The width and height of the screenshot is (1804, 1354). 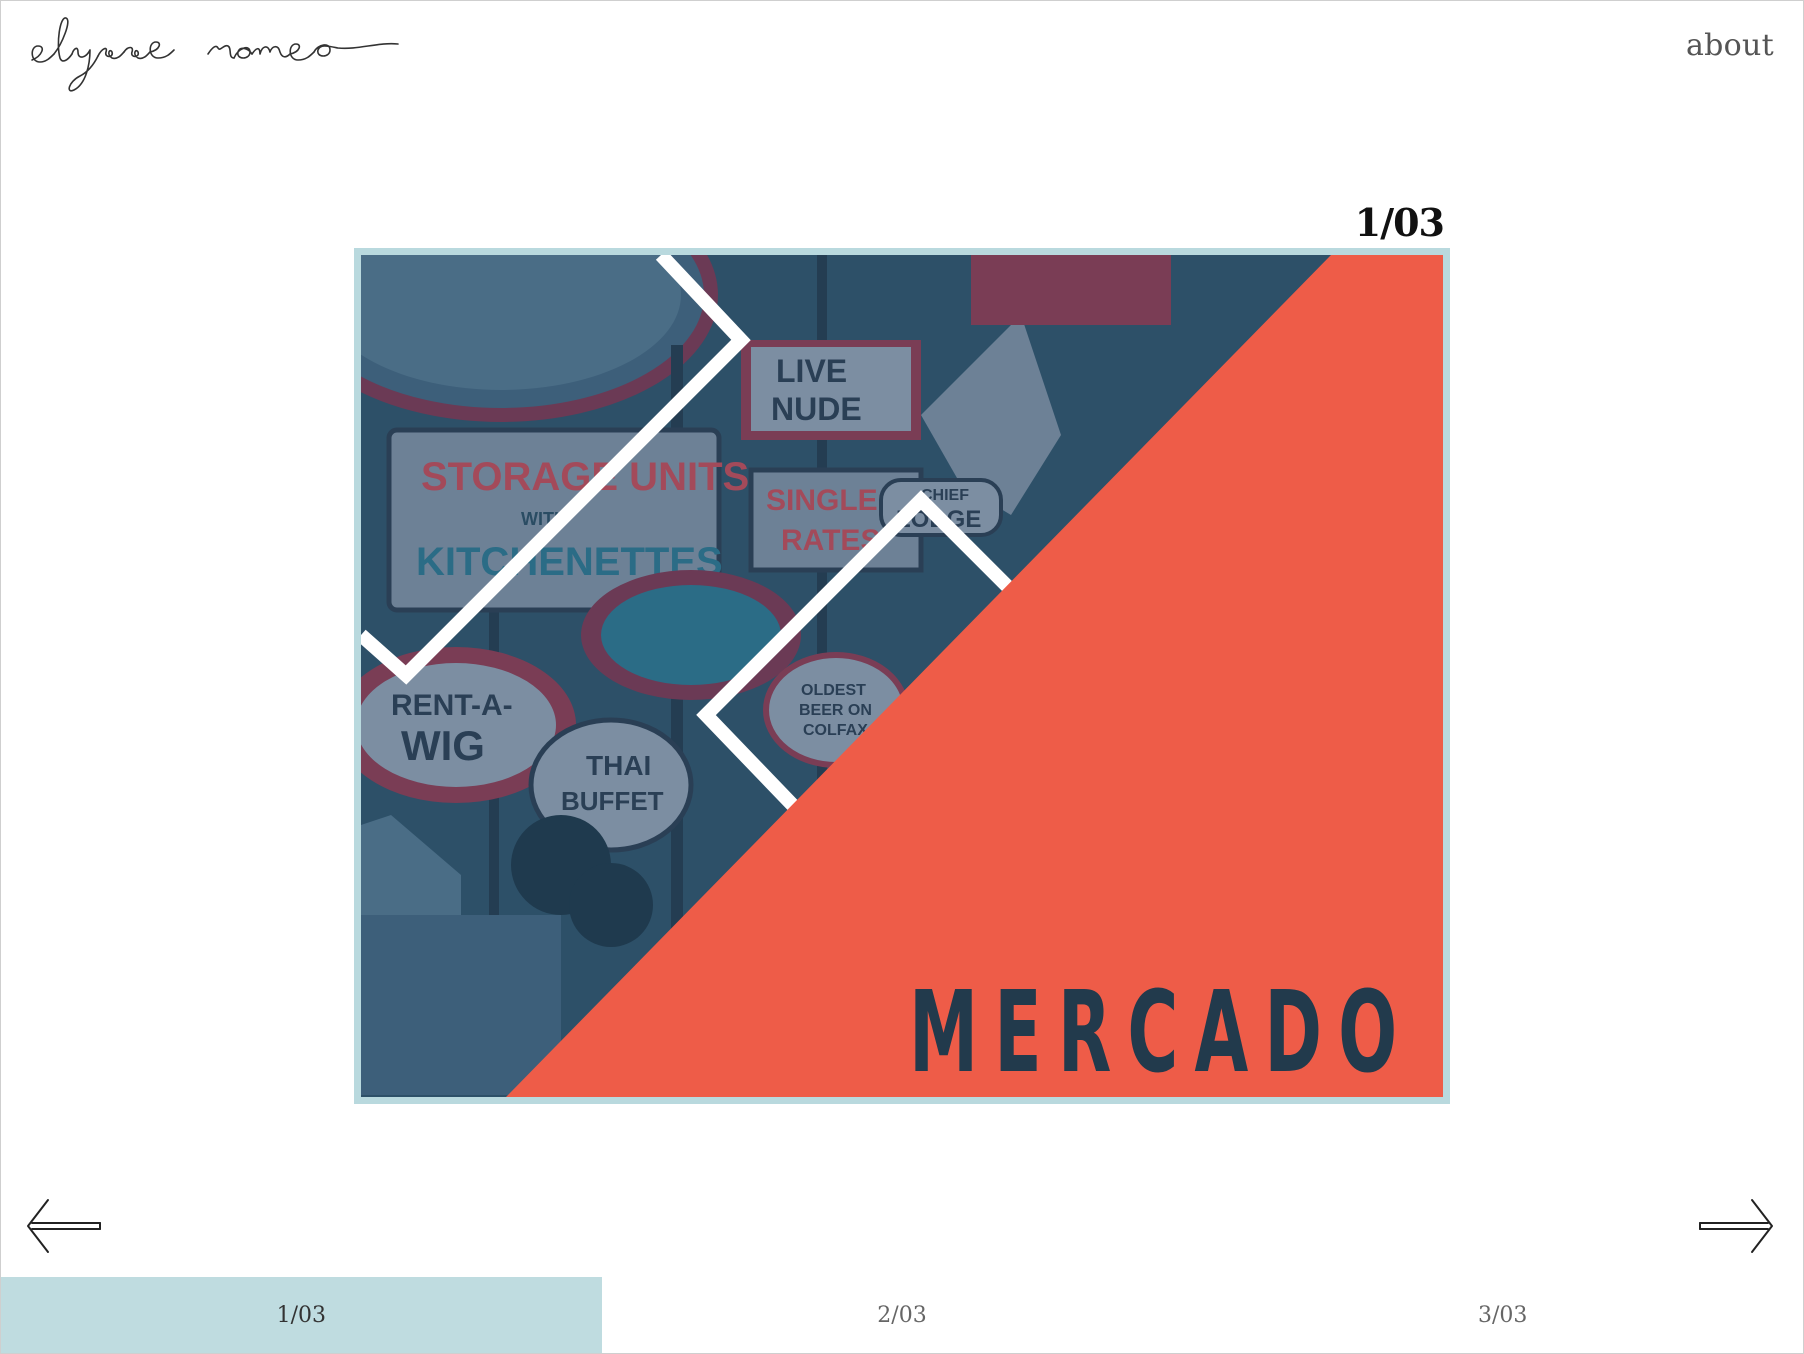 I want to click on arrow-right-icon, so click(x=1736, y=1226).